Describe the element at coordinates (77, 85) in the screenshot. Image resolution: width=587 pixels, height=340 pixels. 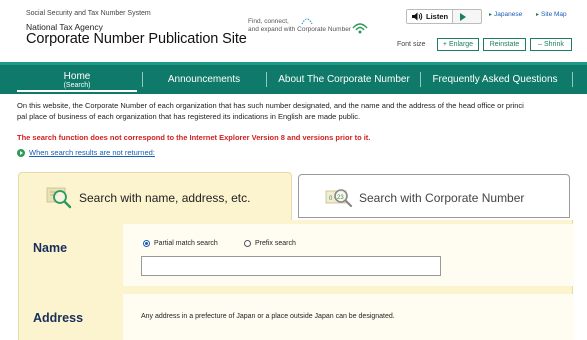
I see `nav-home-sub: (Search)` at that location.